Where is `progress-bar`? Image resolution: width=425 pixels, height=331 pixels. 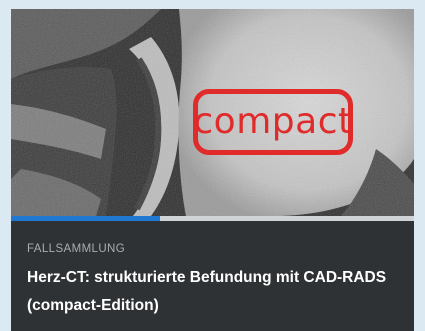 progress-bar is located at coordinates (212, 218).